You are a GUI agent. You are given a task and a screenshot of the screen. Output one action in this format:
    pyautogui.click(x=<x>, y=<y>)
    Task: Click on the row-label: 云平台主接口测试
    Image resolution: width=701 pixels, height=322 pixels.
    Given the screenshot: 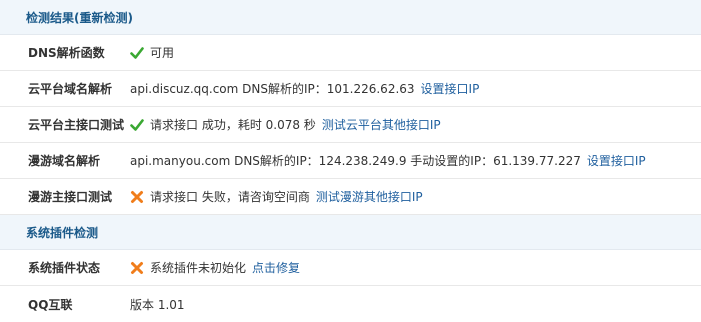 What is the action you would take?
    pyautogui.click(x=76, y=125)
    